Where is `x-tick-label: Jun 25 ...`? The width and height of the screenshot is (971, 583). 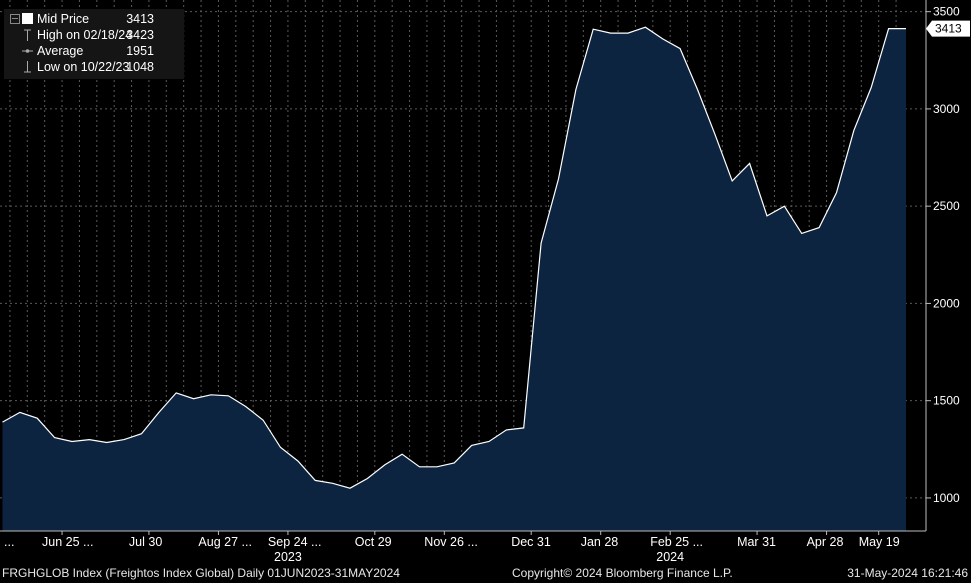 x-tick-label: Jun 25 ... is located at coordinates (67, 542).